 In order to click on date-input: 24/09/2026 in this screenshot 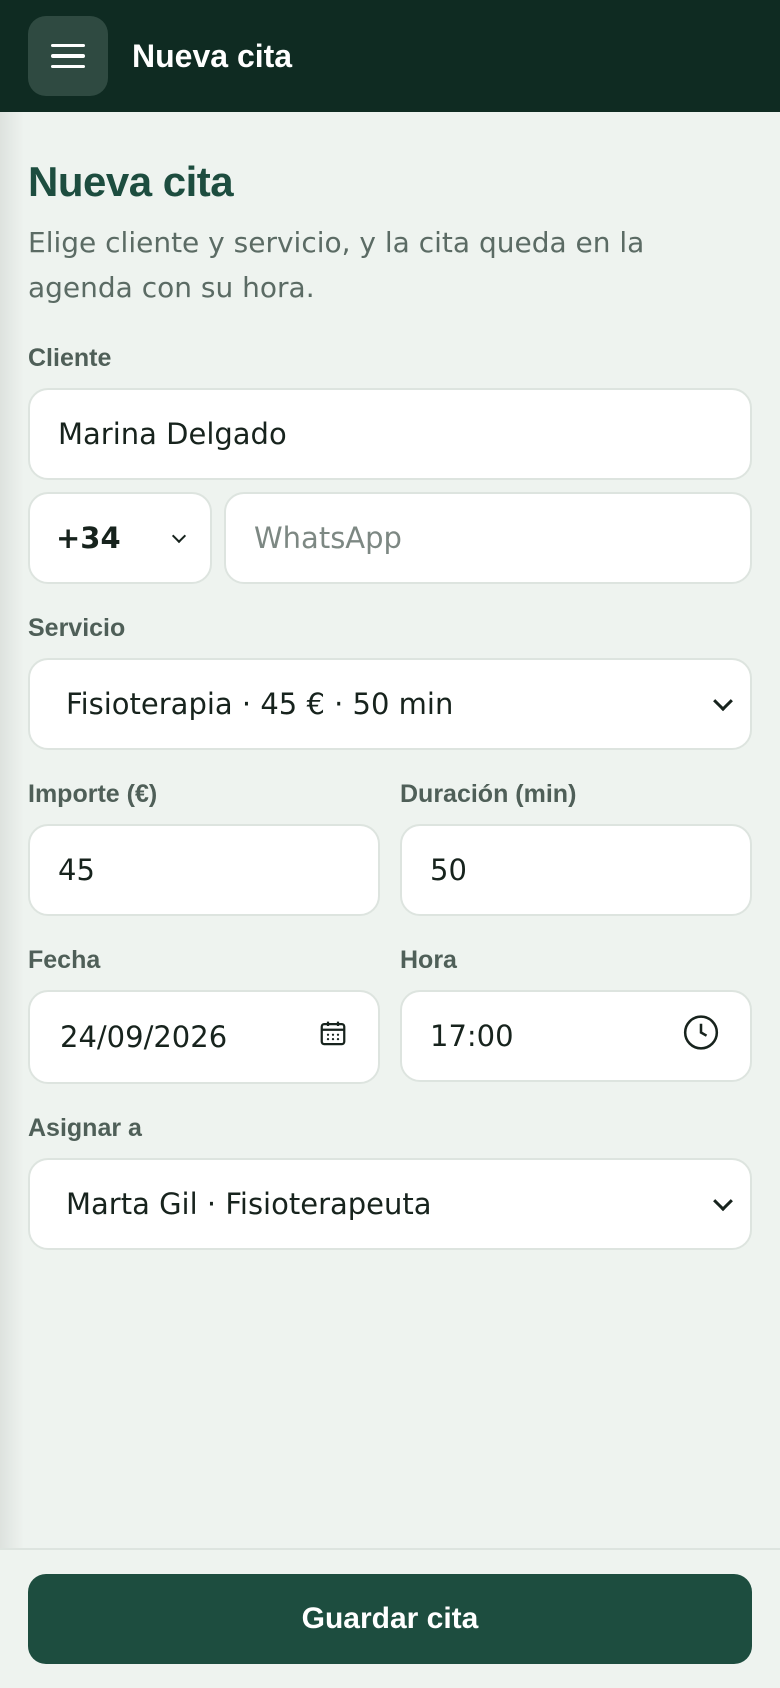, I will do `click(204, 1037)`.